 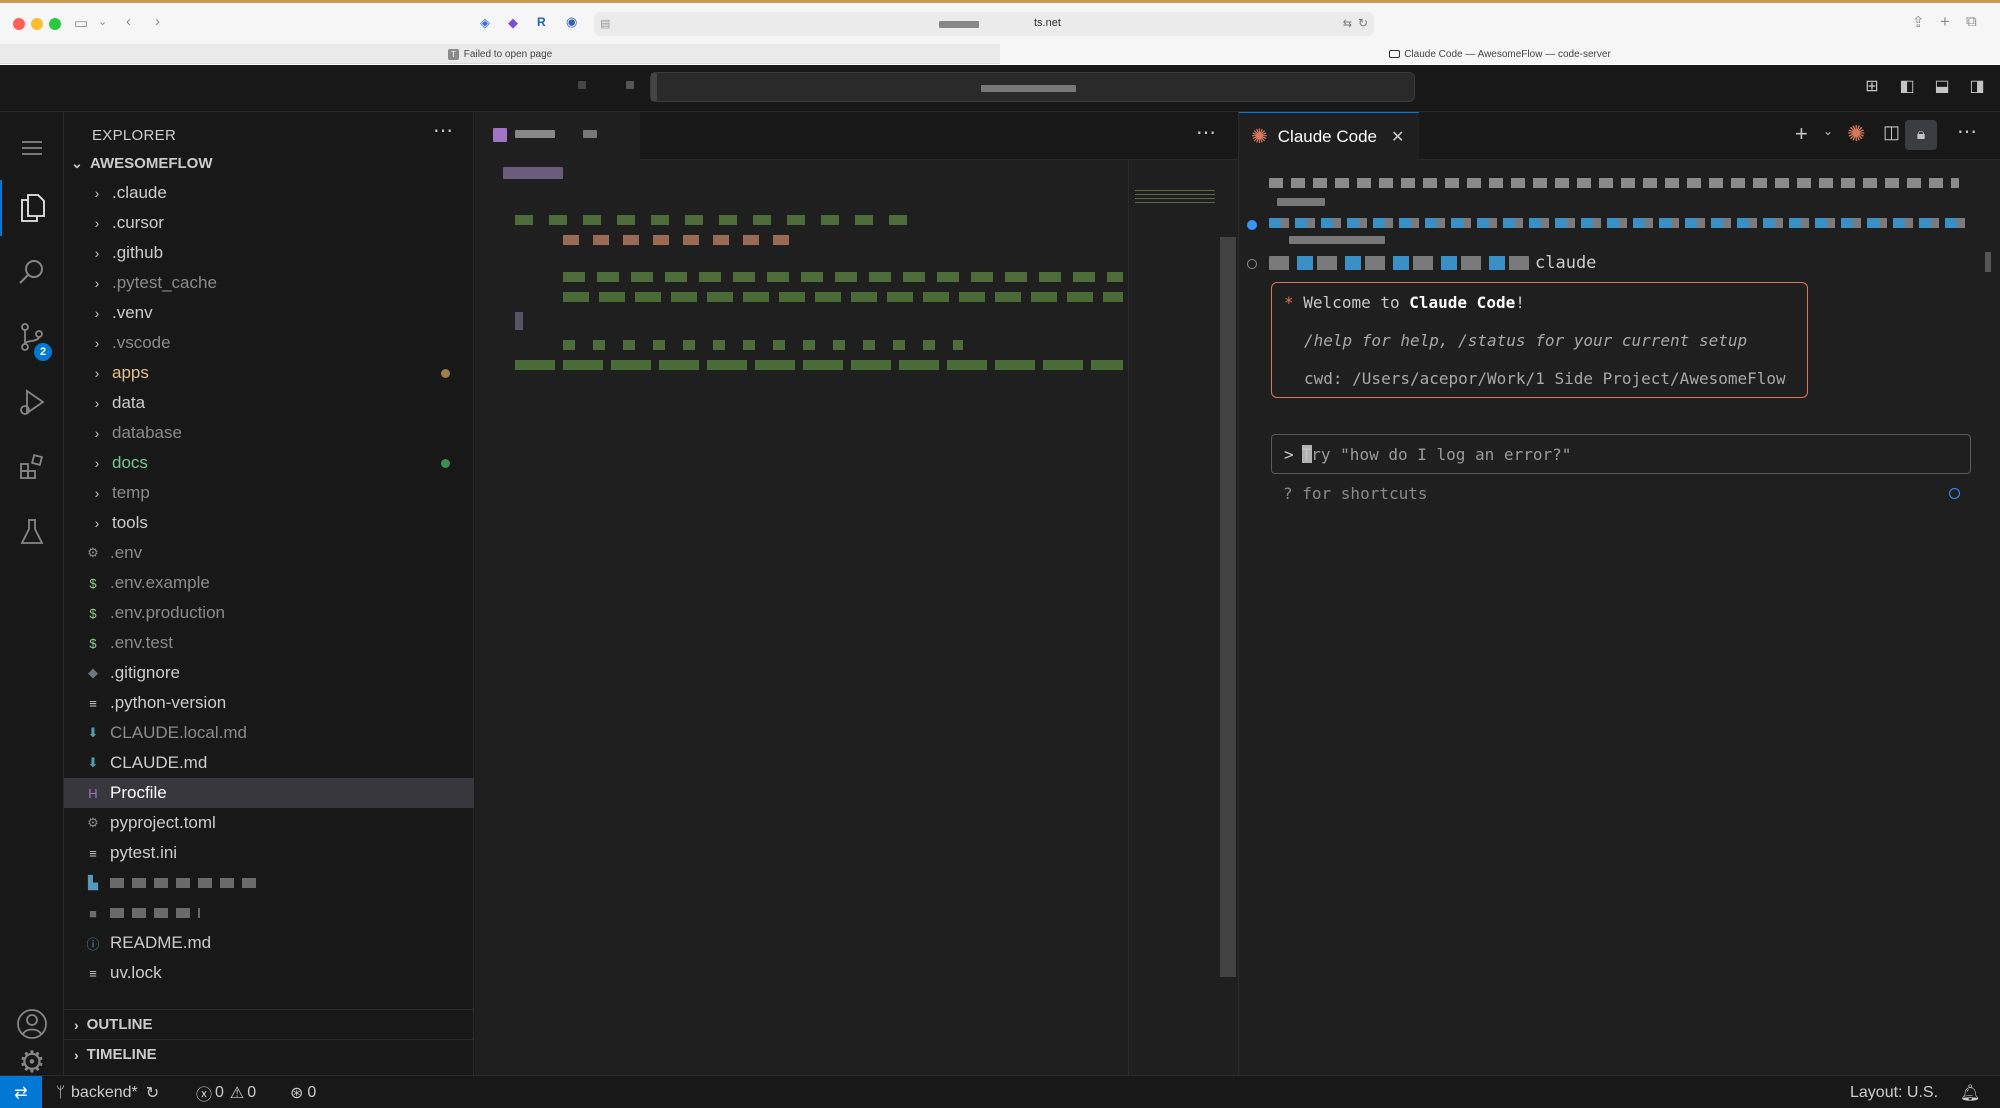 I want to click on error-count: 0, so click(x=219, y=1092).